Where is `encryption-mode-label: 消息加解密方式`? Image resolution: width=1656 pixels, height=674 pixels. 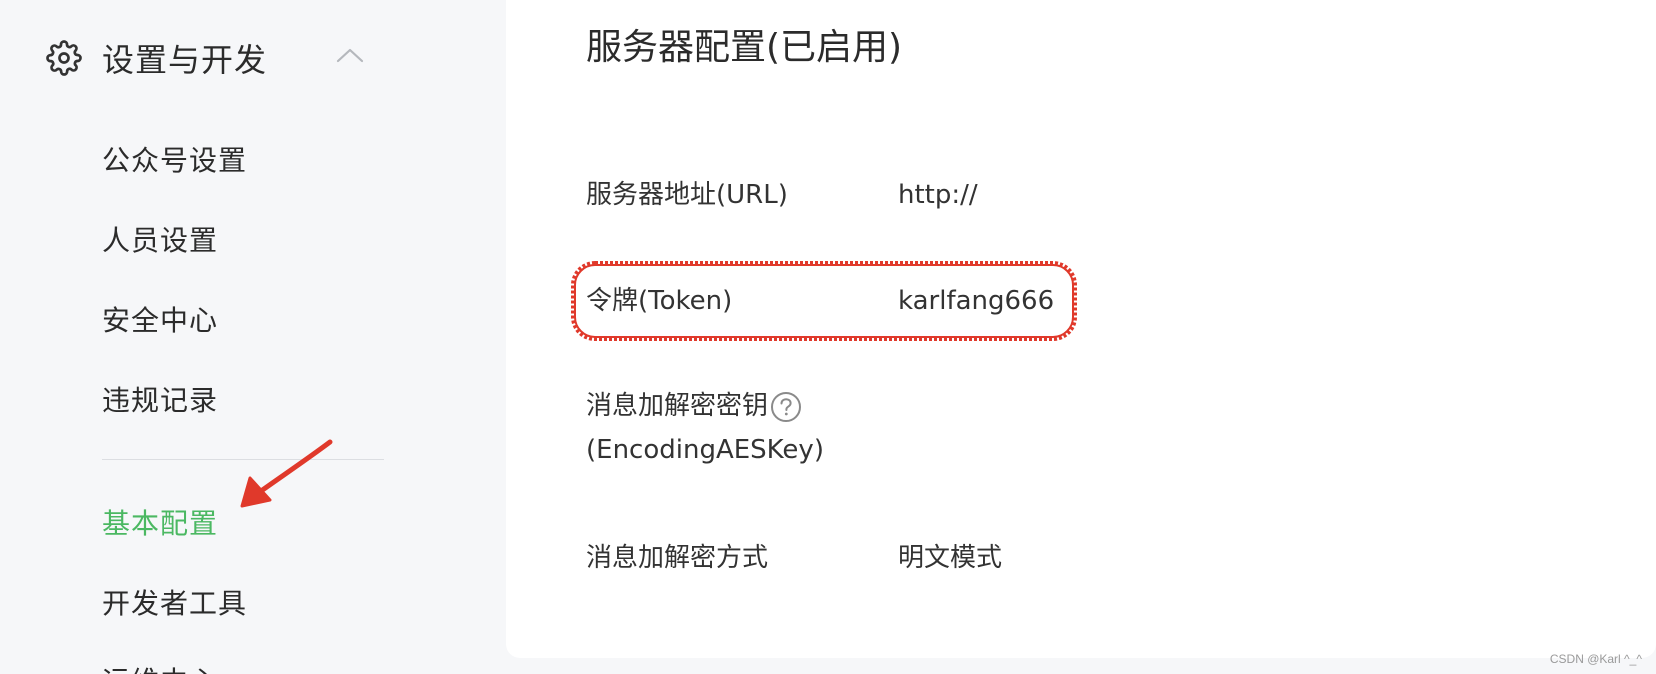
encryption-mode-label: 消息加解密方式 is located at coordinates (677, 558).